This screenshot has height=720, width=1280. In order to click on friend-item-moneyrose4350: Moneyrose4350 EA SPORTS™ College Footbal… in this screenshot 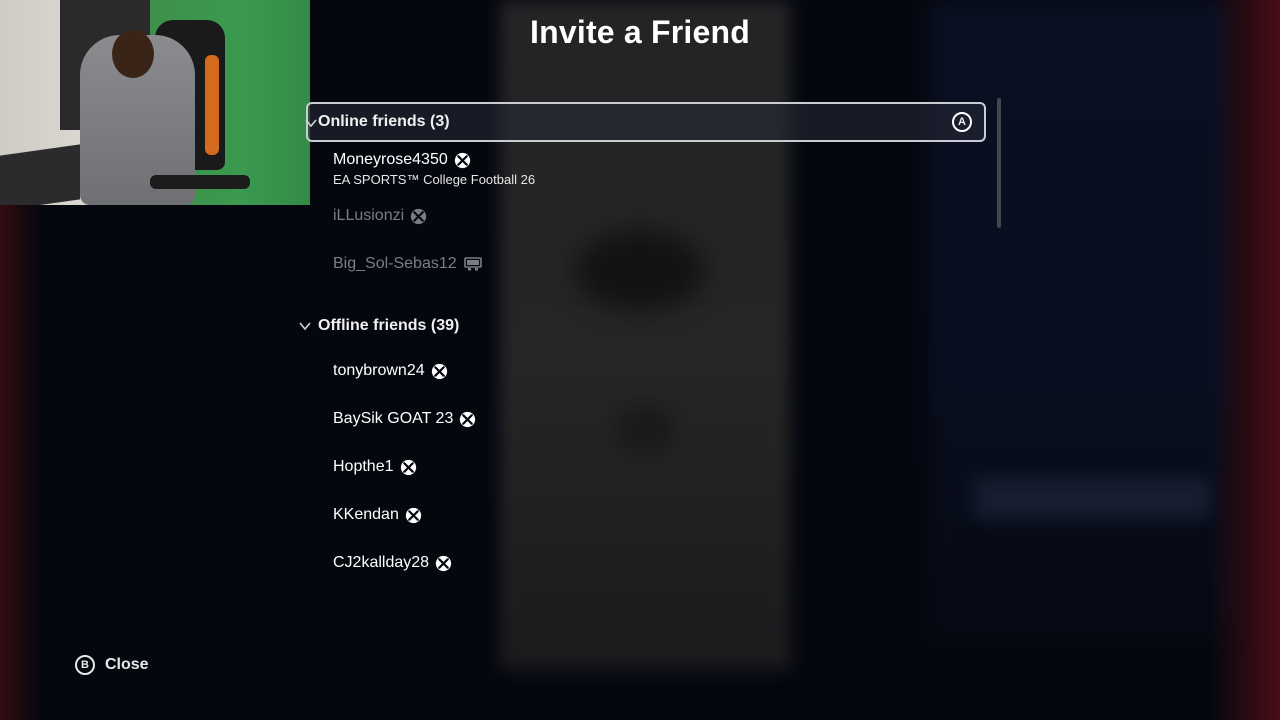, I will do `click(434, 169)`.